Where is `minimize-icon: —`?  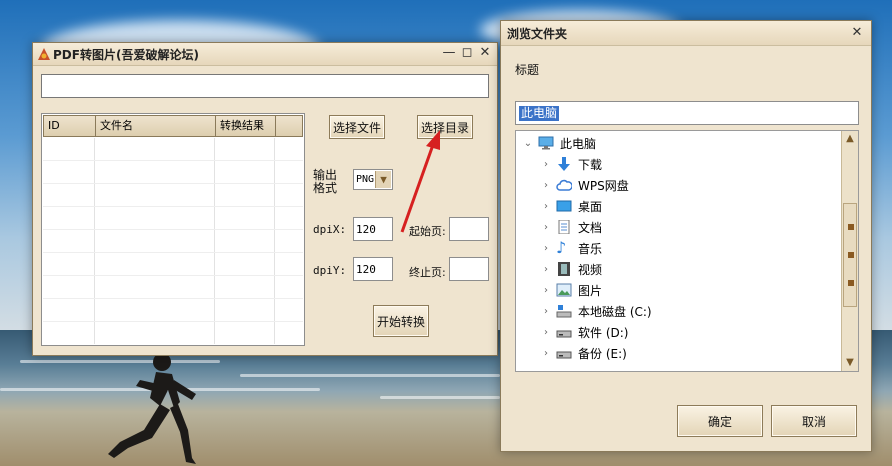 minimize-icon: — is located at coordinates (449, 53).